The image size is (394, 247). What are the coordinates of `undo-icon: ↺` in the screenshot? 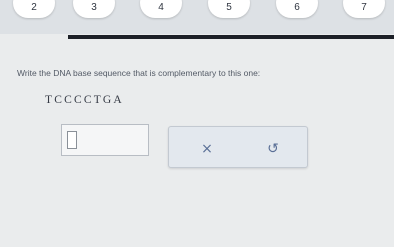 It's located at (273, 149).